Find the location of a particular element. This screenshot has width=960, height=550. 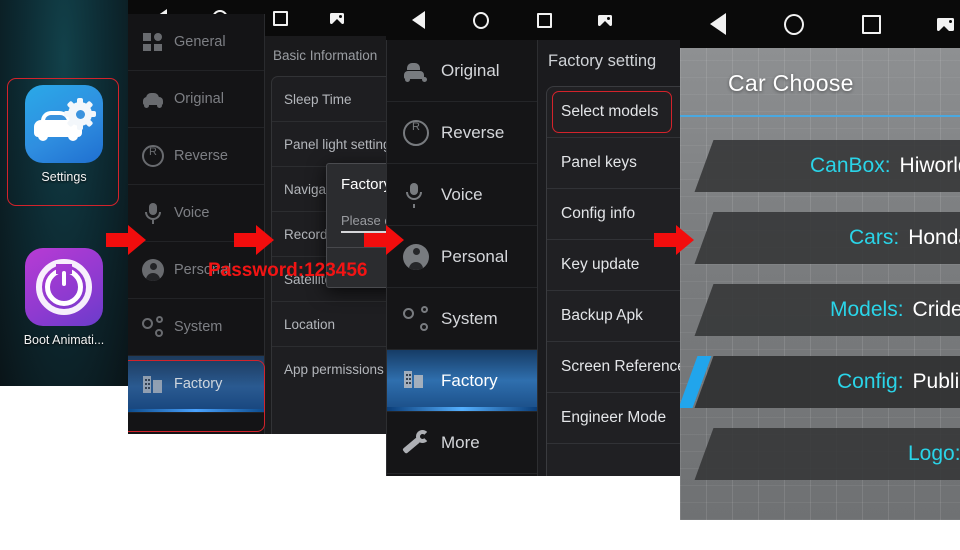

car-choose-row-cars: Cars: Honda is located at coordinates (827, 238).